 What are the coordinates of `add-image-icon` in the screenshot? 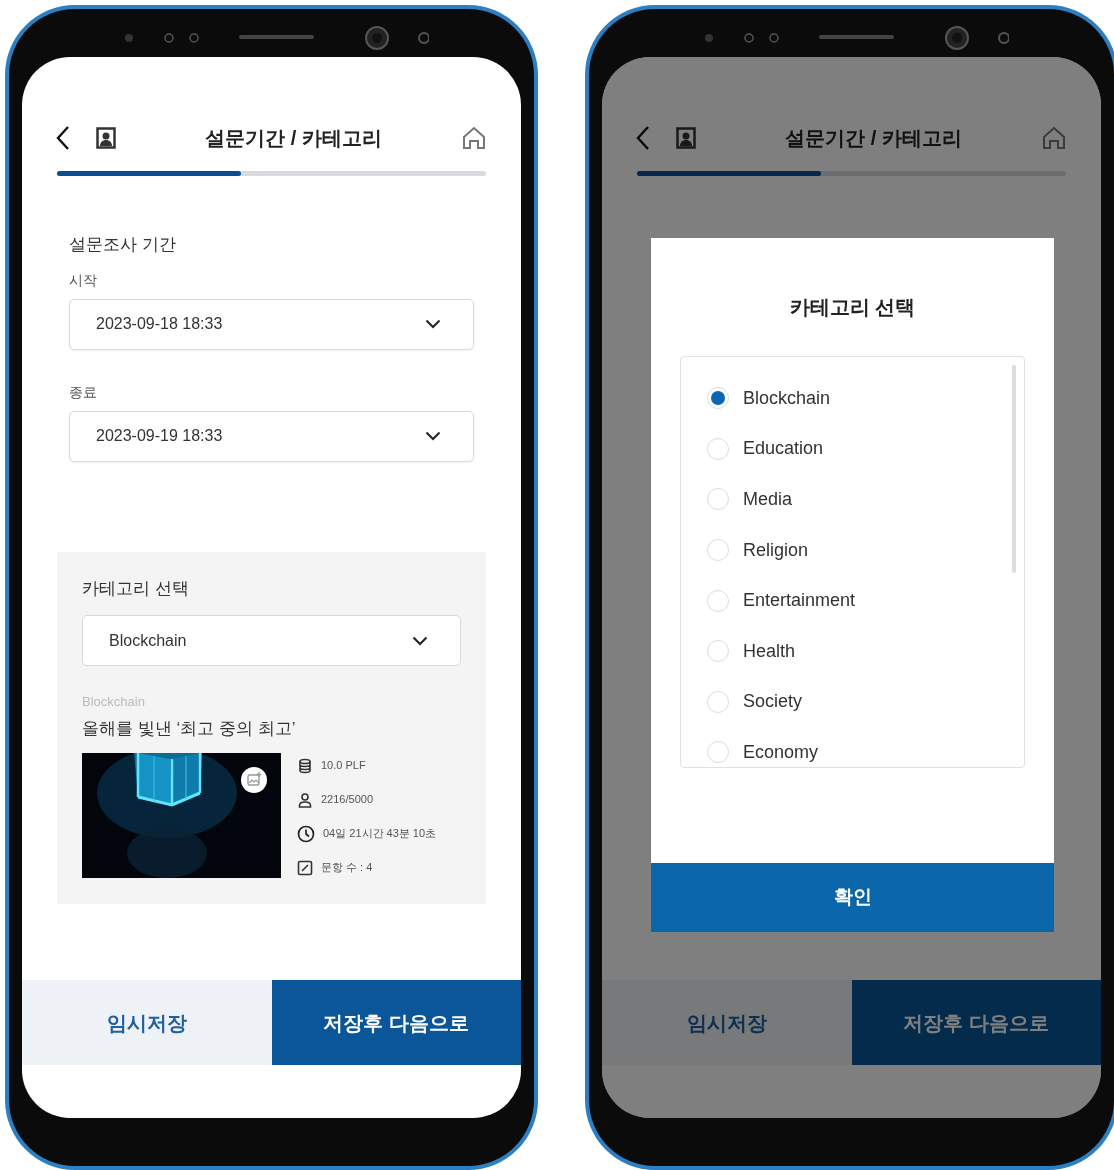 It's located at (254, 780).